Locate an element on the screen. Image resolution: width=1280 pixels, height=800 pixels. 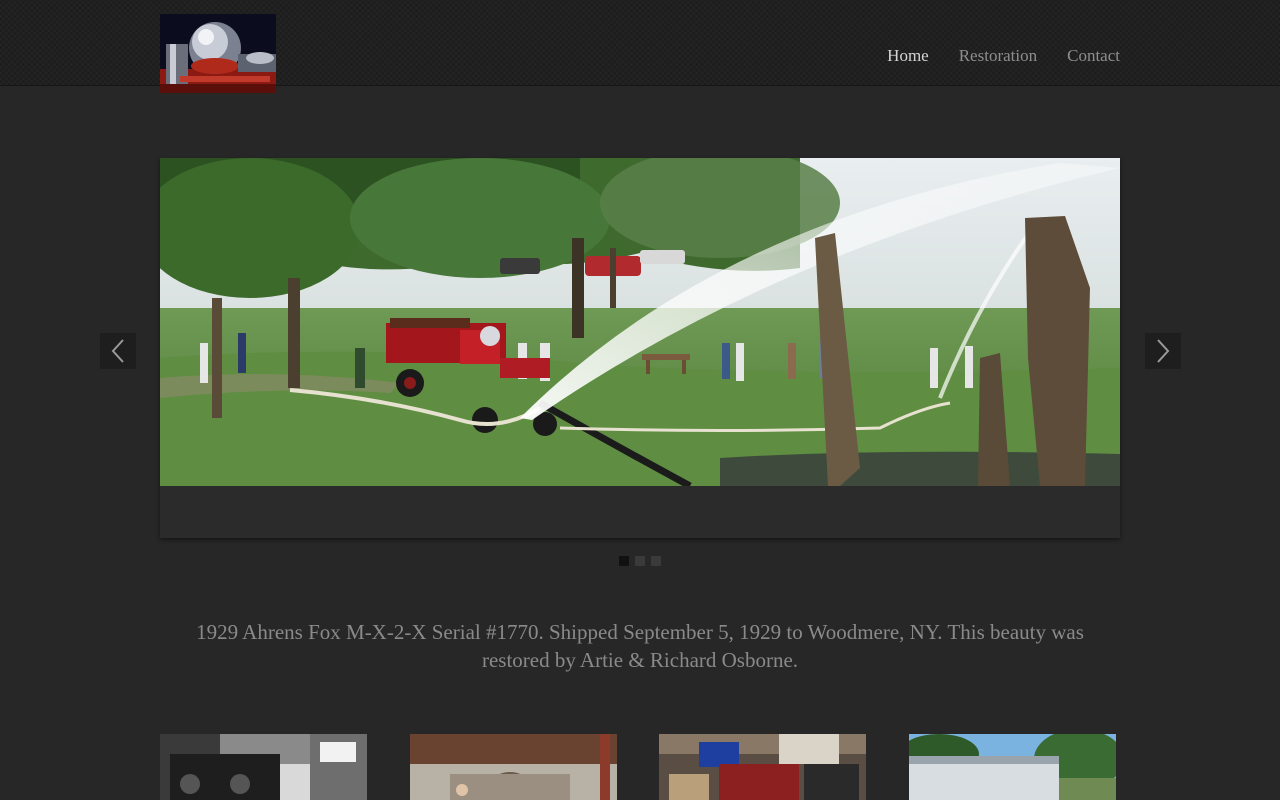
slider-next-button is located at coordinates (1163, 351).